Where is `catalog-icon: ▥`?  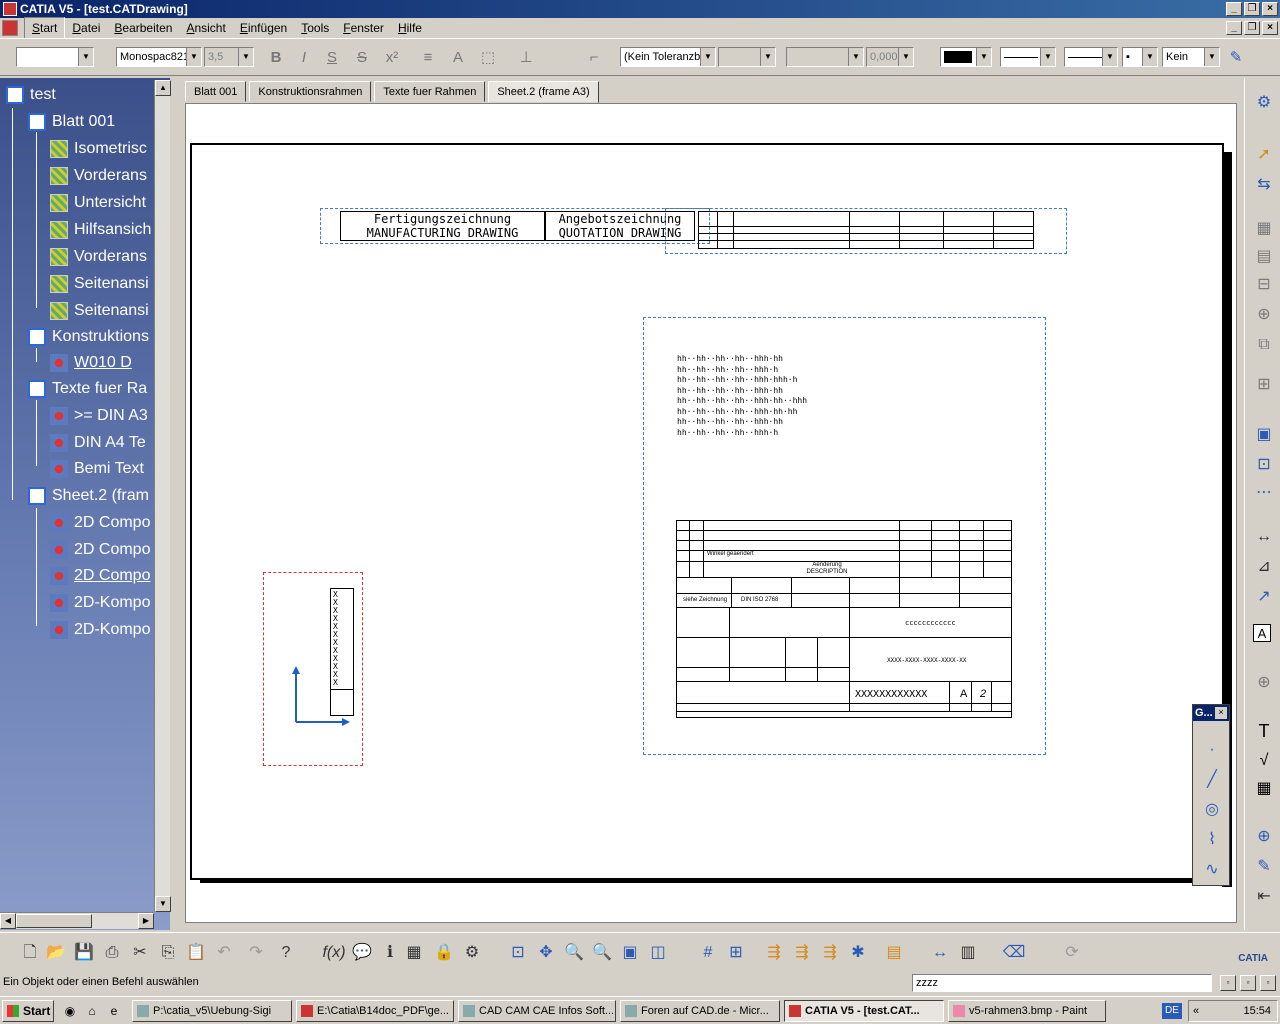
catalog-icon: ▥ is located at coordinates (968, 953).